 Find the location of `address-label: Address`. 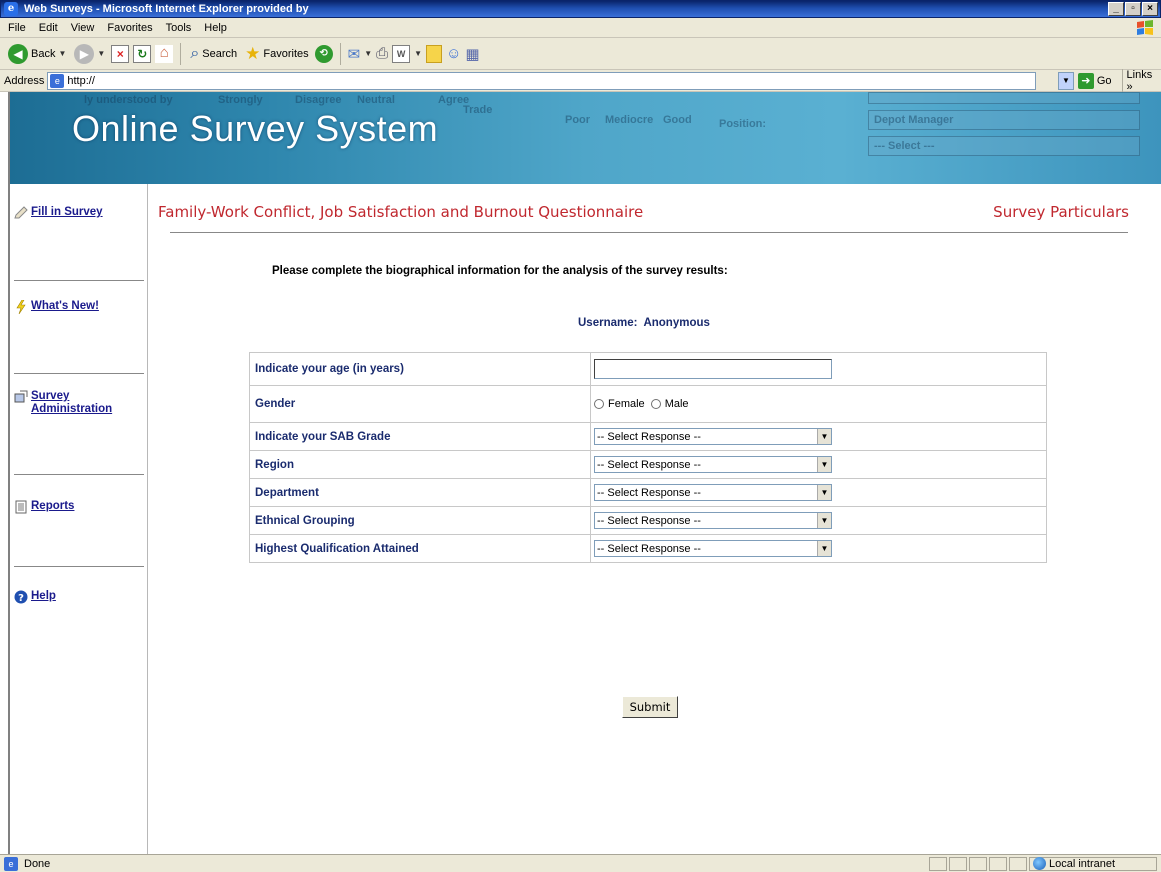

address-label: Address is located at coordinates (24, 80).